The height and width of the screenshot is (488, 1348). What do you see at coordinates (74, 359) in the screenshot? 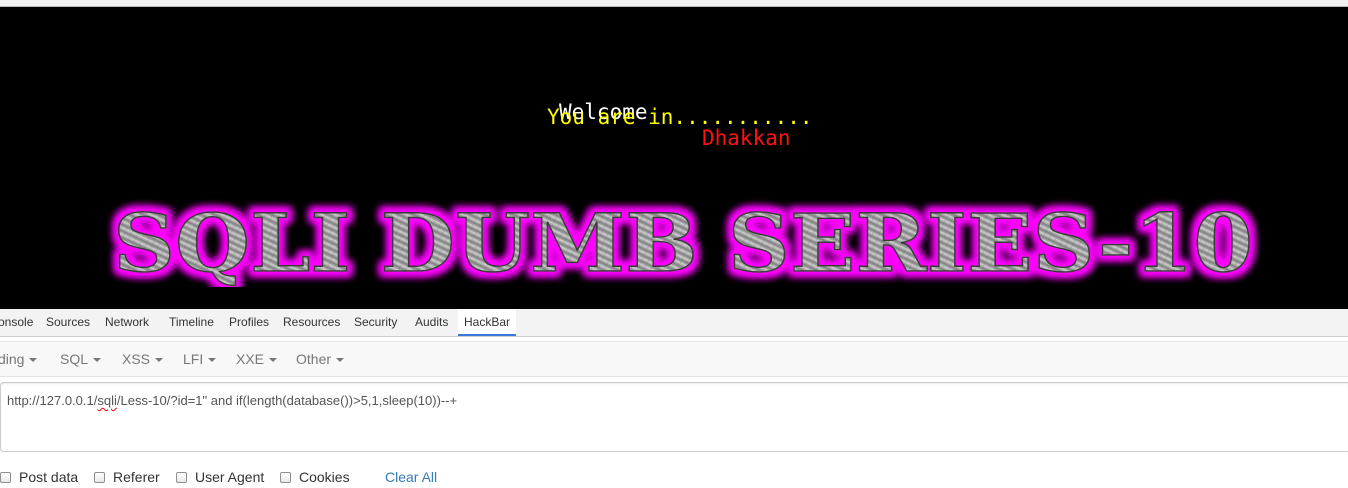
I see `menu-sql-label: SQL` at bounding box center [74, 359].